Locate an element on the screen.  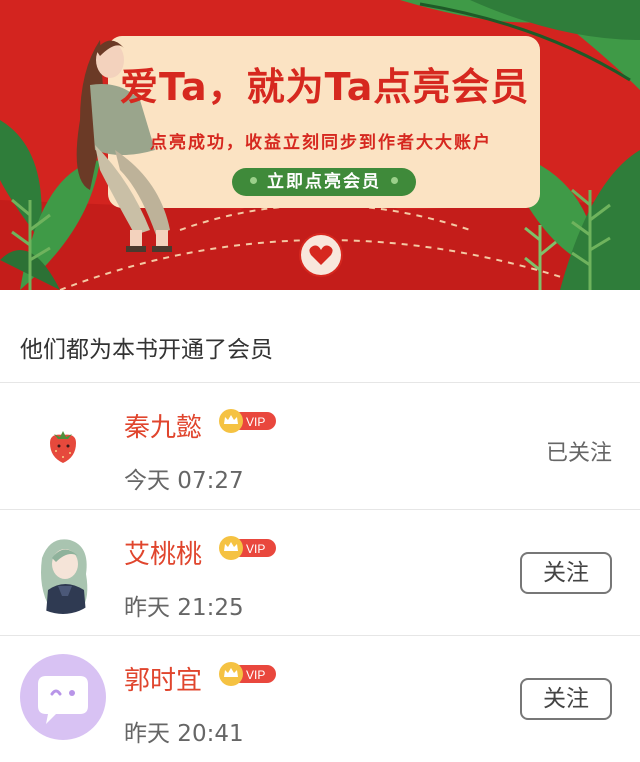
heart-seal-icon is located at coordinates (321, 255).